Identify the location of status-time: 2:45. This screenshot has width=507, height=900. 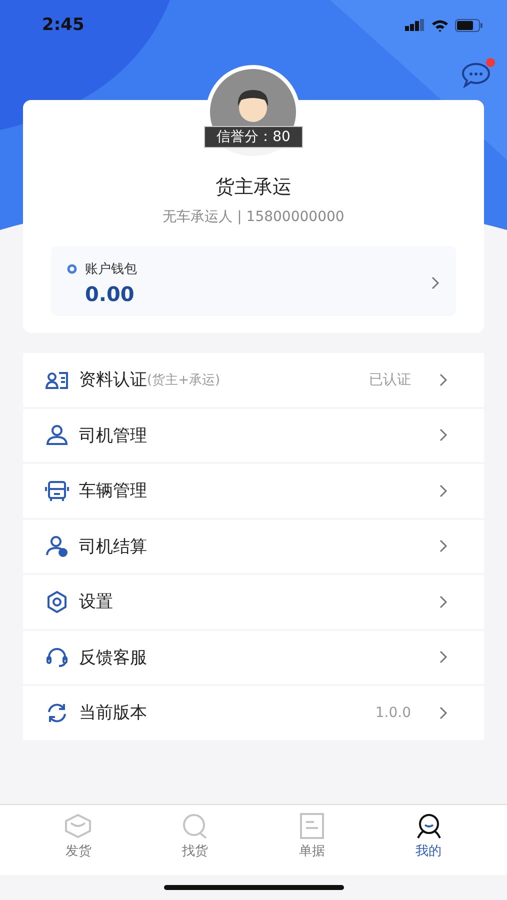
(63, 25).